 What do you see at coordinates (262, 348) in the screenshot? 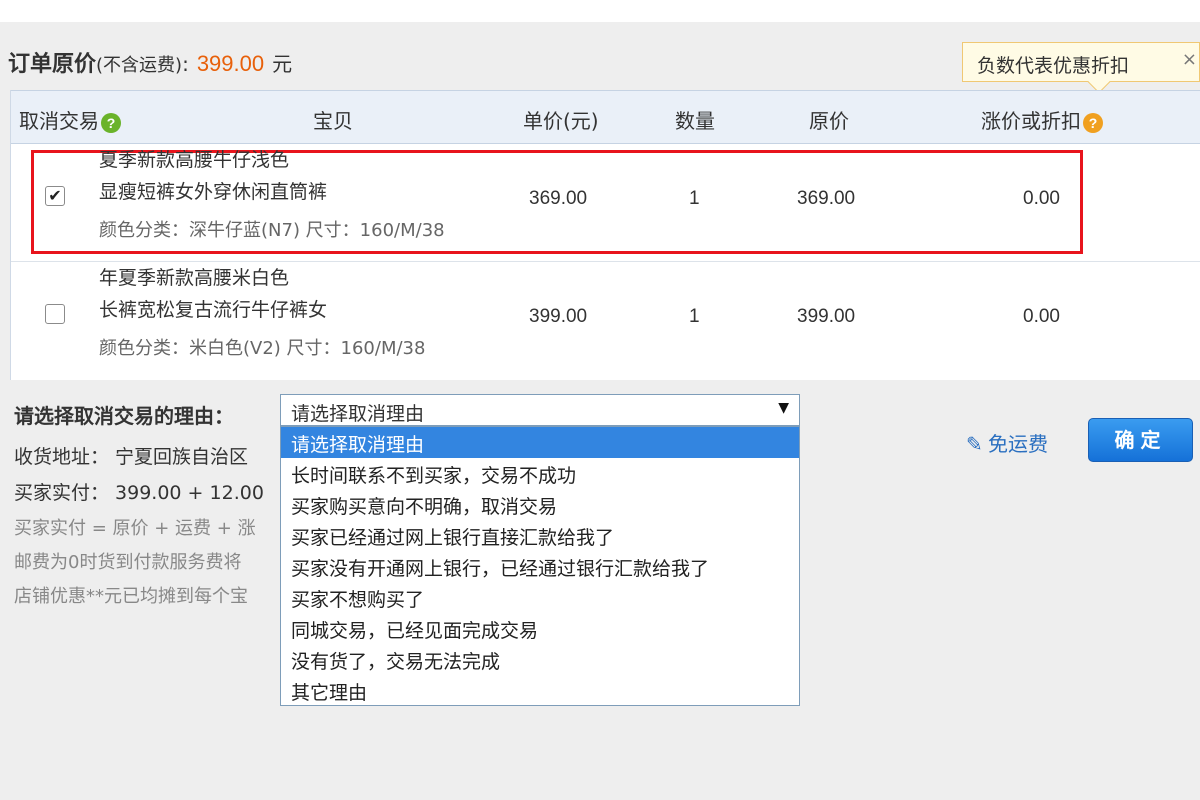
I see `item-sku: 颜色分类：米白色(V2) 尺寸：160/M/38` at bounding box center [262, 348].